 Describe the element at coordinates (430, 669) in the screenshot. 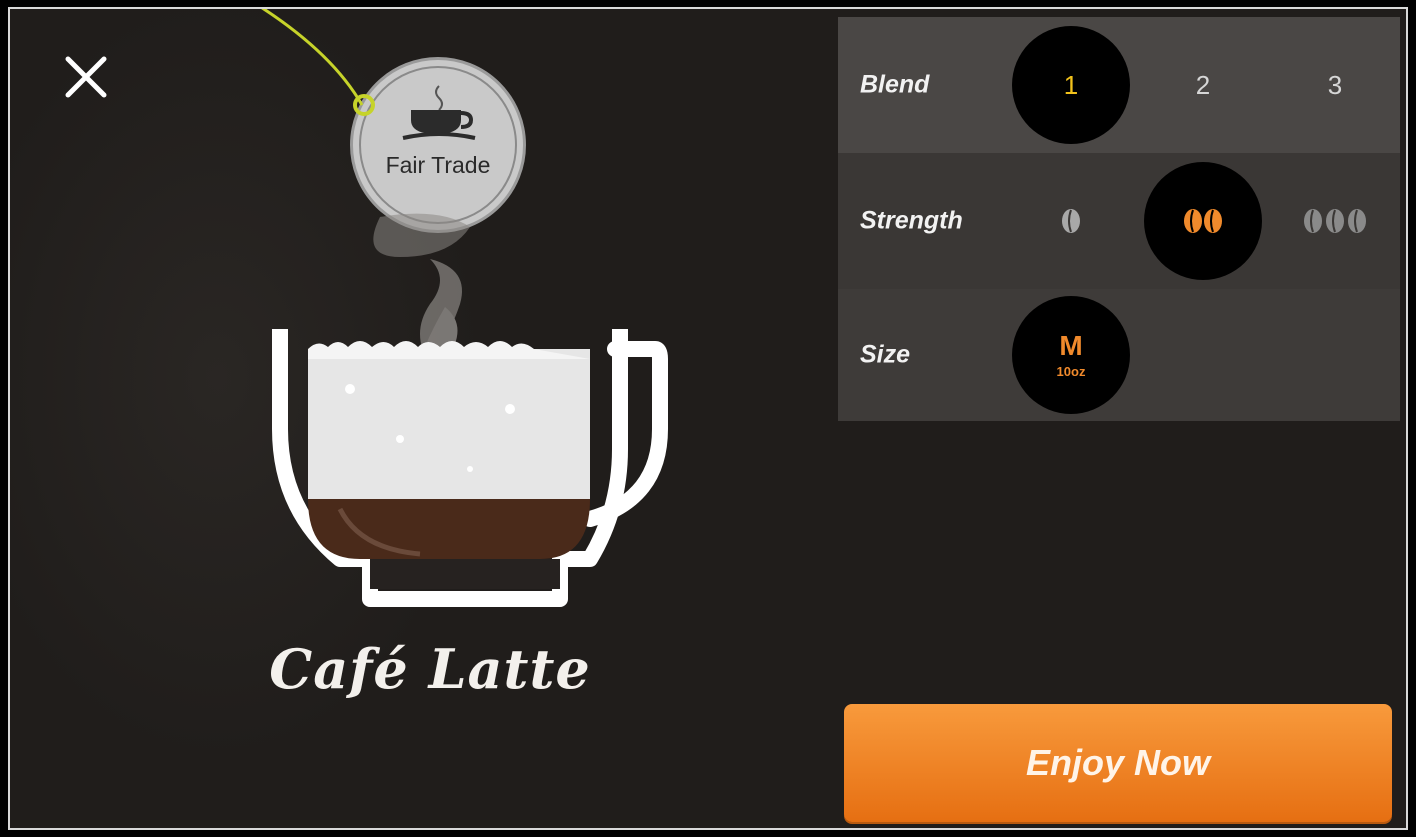

I see `drink-name: Café Latte` at that location.